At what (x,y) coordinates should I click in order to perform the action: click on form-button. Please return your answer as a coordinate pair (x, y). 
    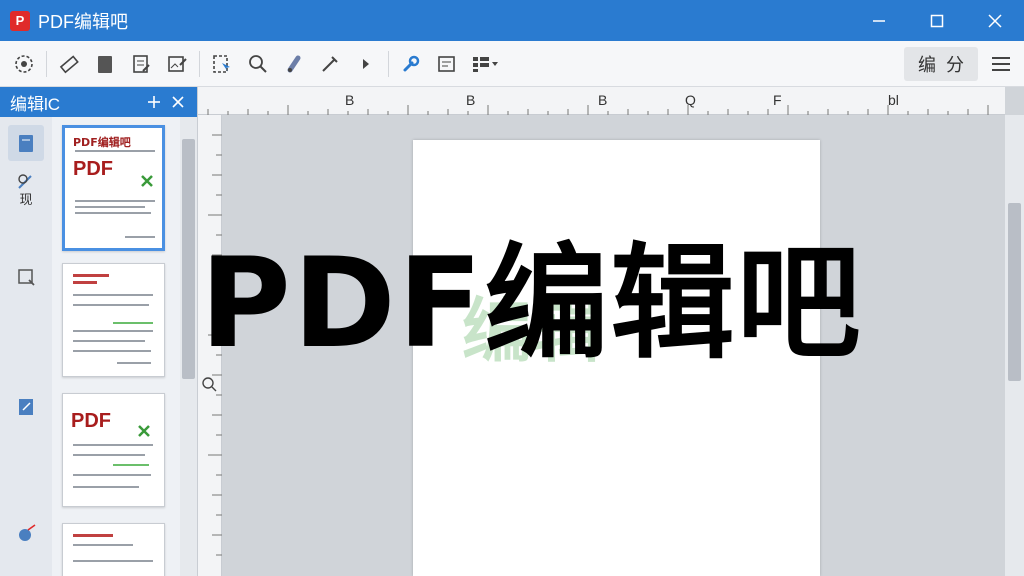
    Looking at the image, I should click on (447, 64).